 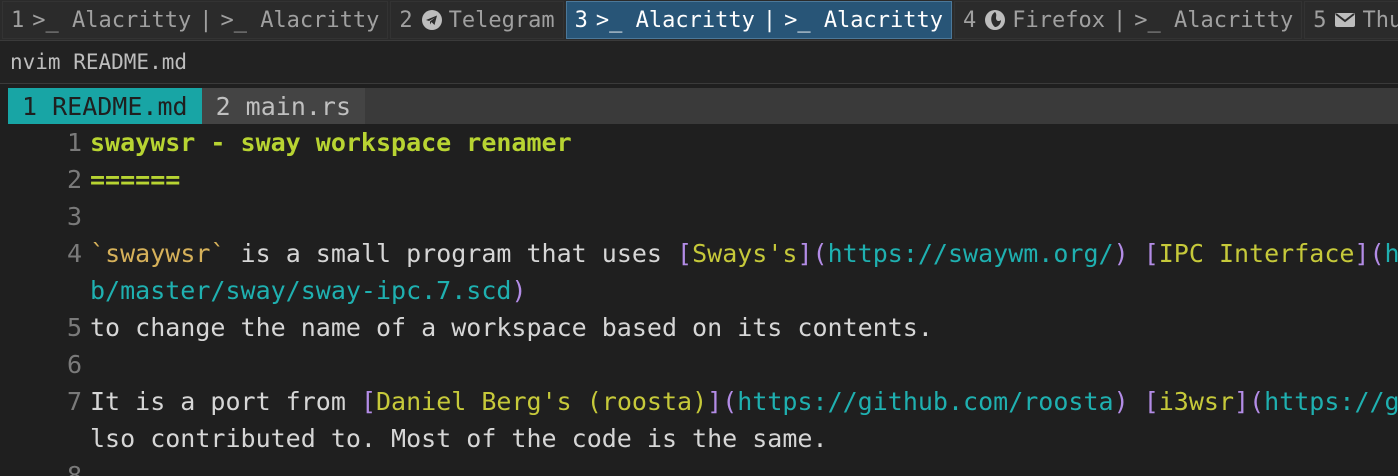 I want to click on workspace-button-5: 5 Thunderbird, so click(x=1351, y=20).